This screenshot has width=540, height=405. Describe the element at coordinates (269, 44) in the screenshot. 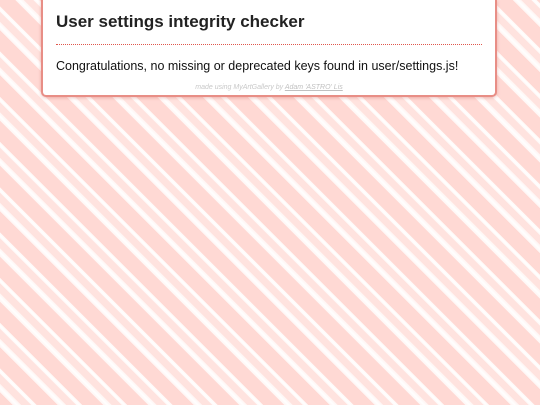

I see `dotted-divider` at that location.